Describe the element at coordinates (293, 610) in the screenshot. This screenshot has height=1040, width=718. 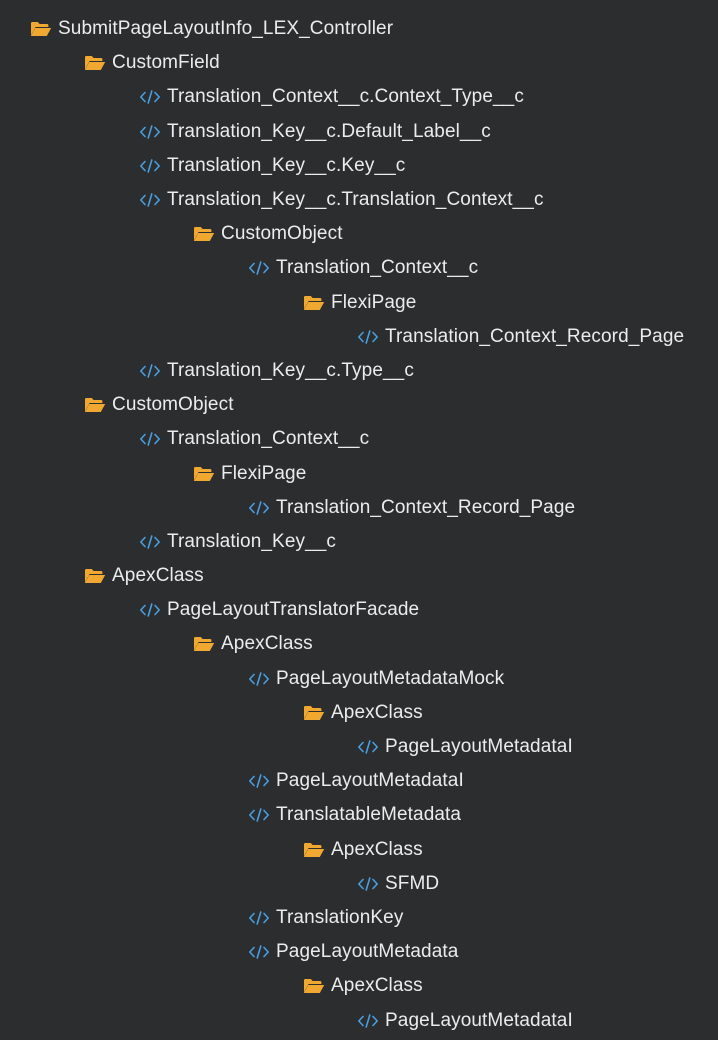
I see `tree-node-label: PageLayoutTranslatorFacade` at that location.